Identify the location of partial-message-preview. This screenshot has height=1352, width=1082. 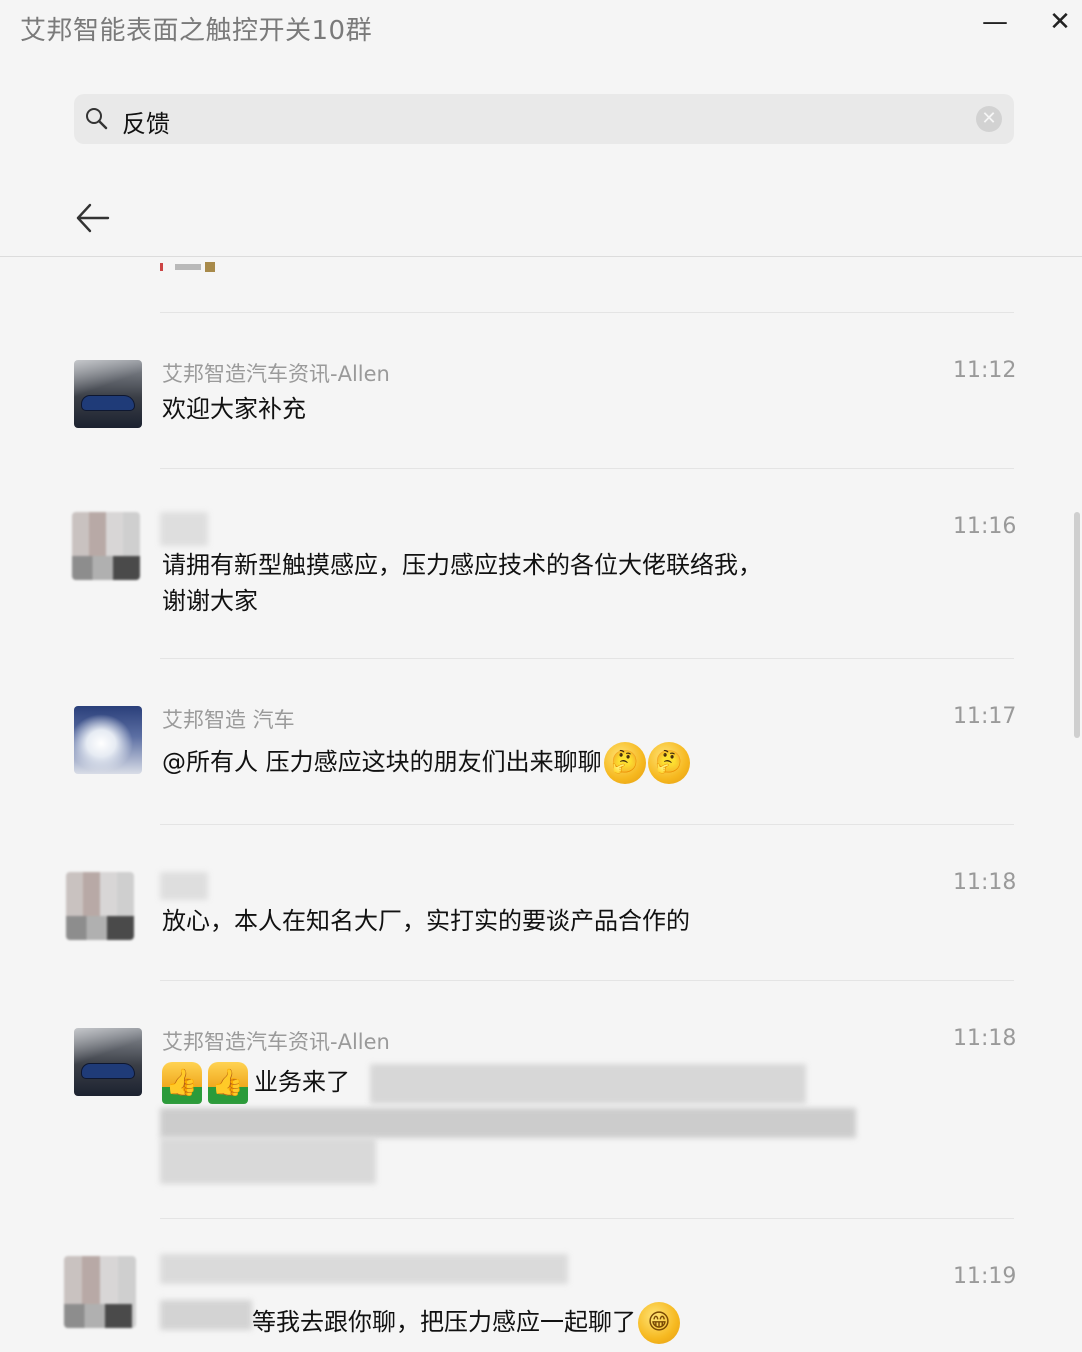
(187, 267).